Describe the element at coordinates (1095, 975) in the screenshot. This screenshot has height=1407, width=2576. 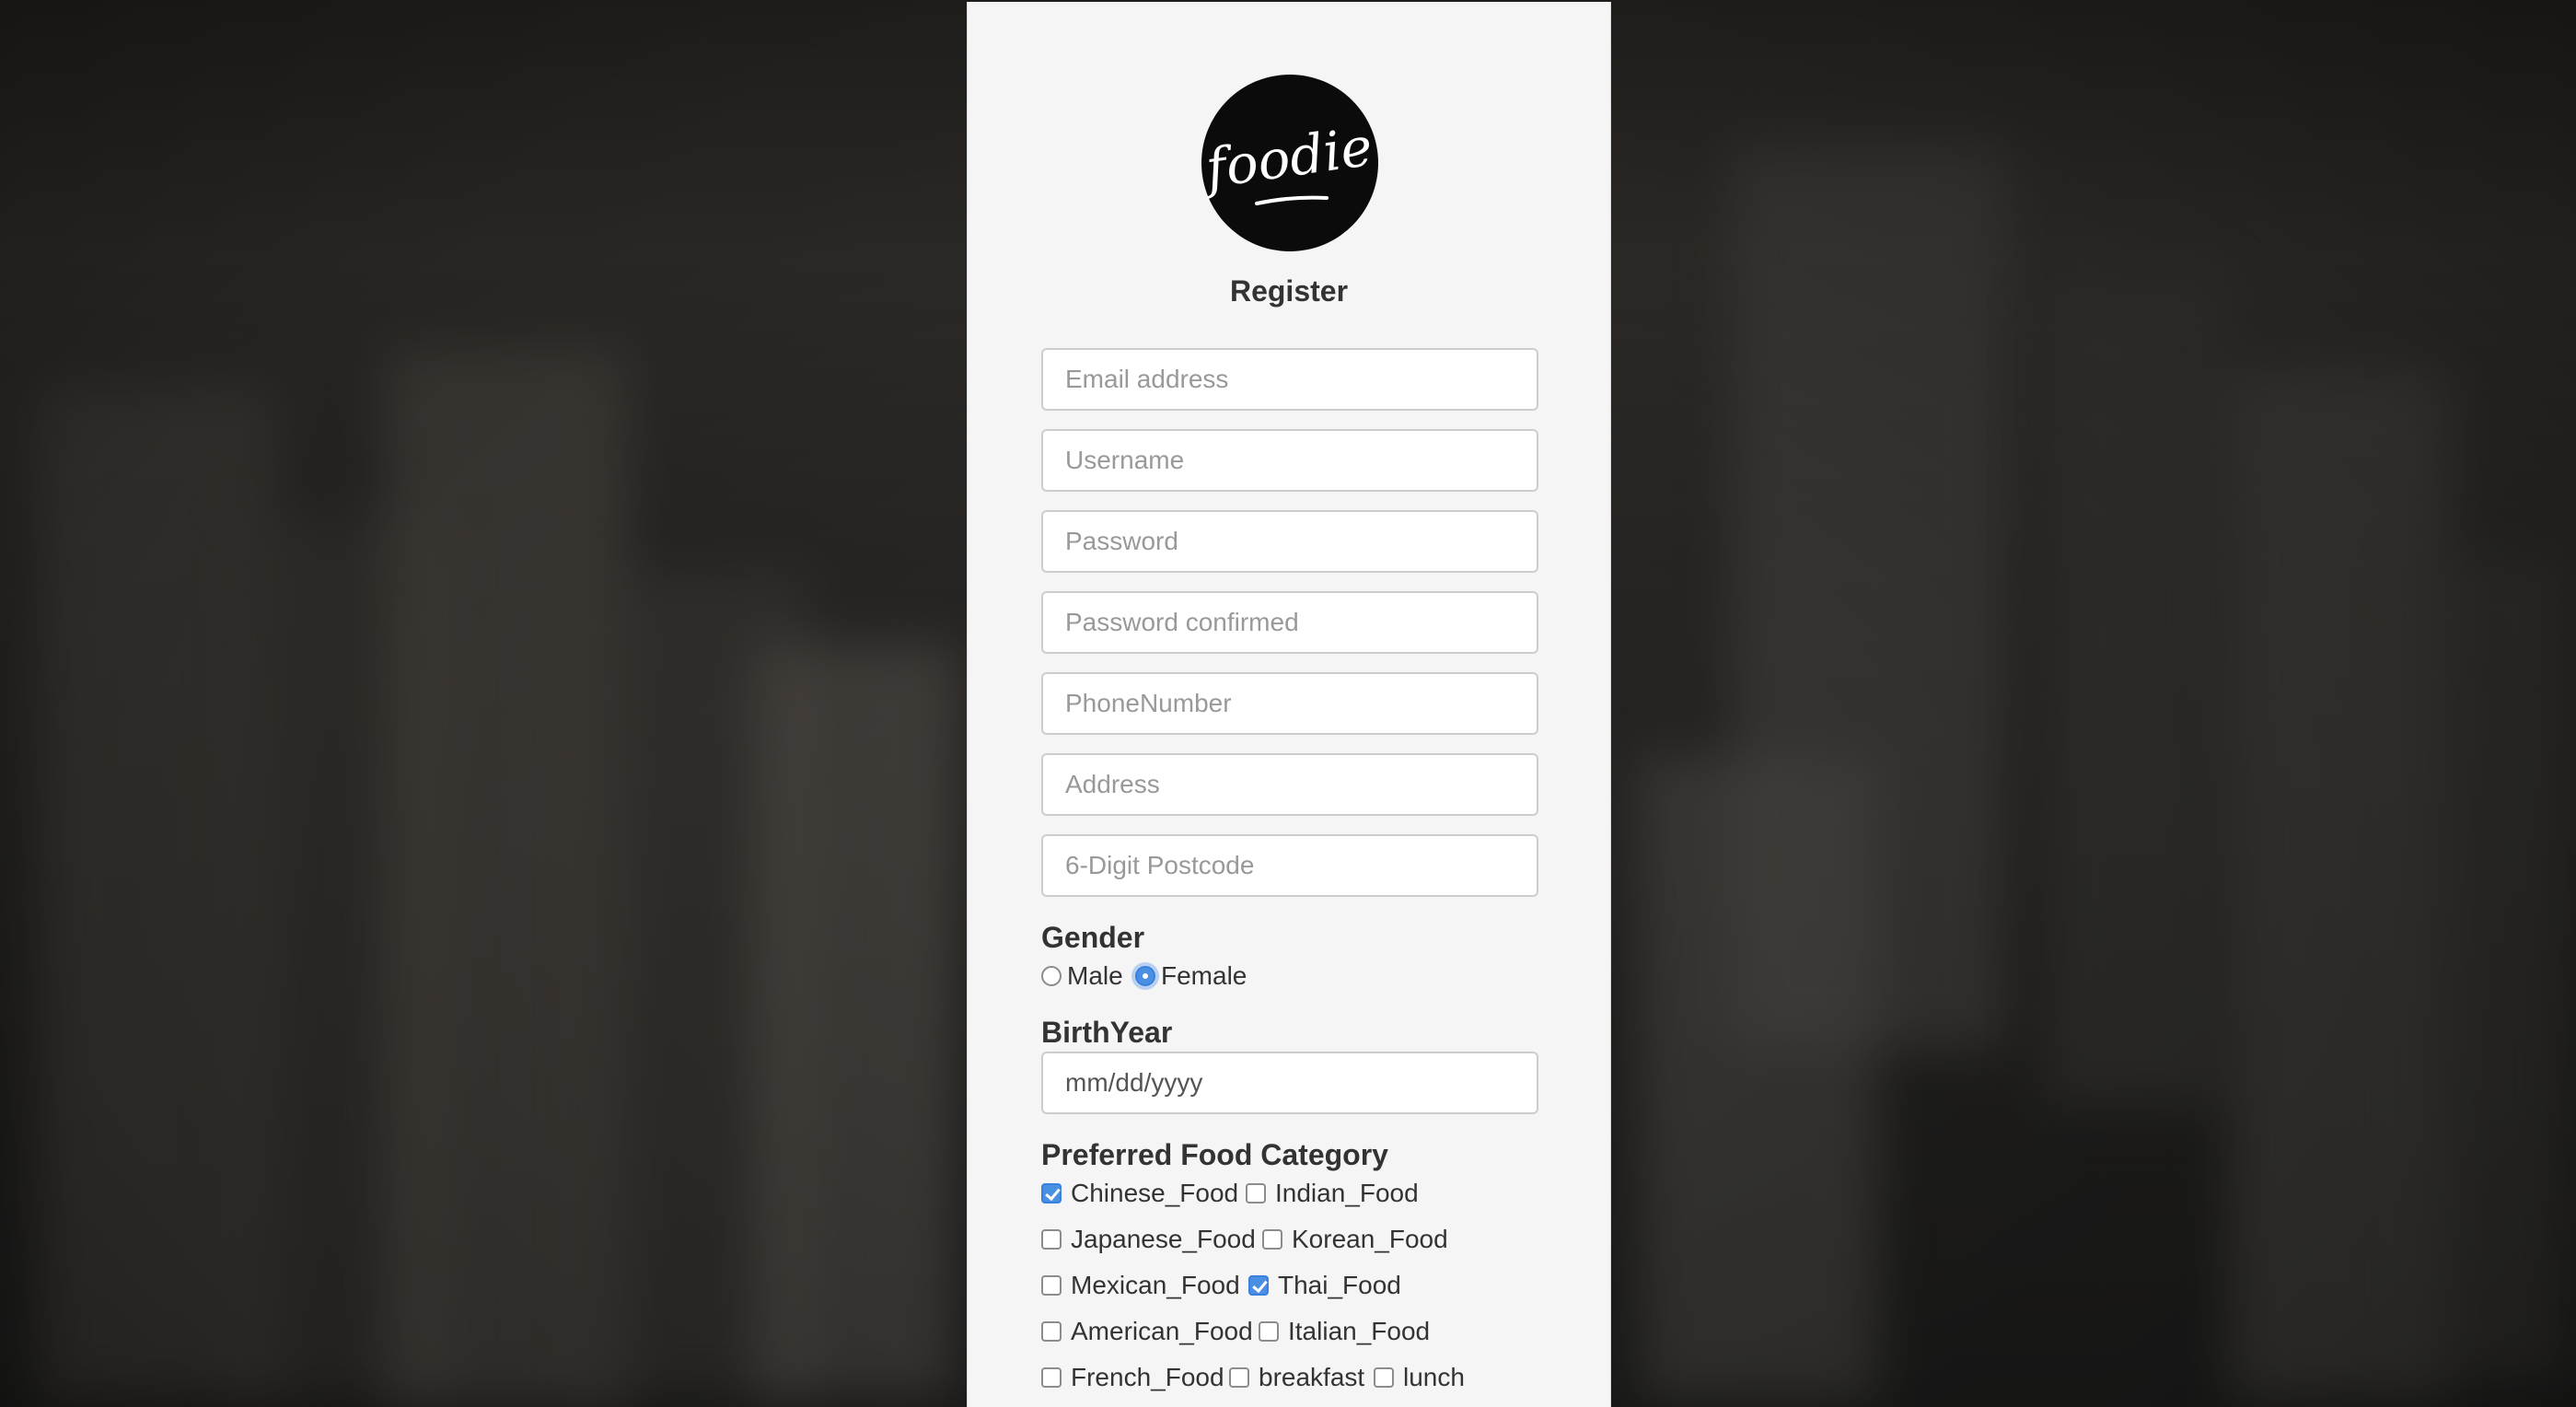
I see `male-label: Male` at that location.